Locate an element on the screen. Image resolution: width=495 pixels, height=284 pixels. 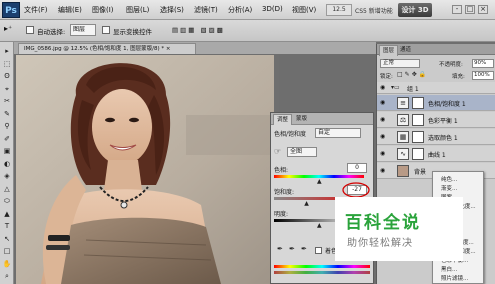
menu-edit: 编辑(E) is located at coordinates (70, 10).